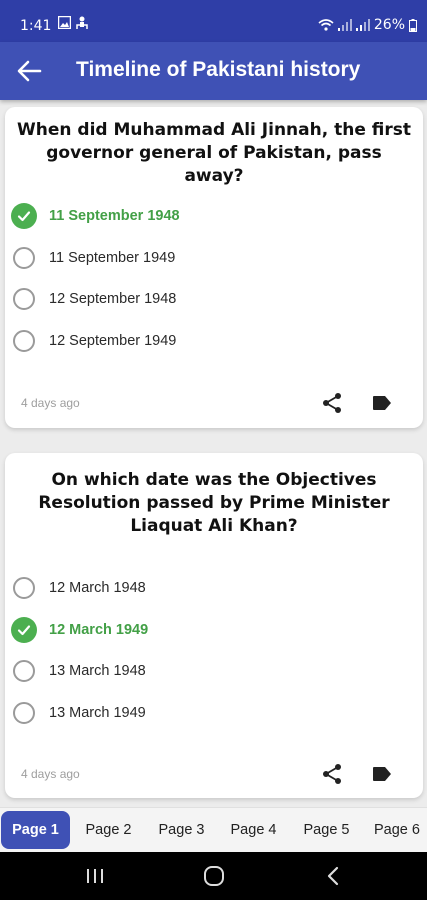  I want to click on option-item: 12 March 1948, so click(79, 588).